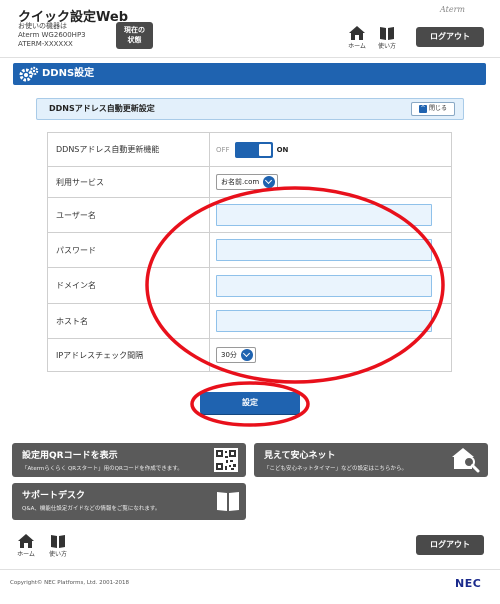 Image resolution: width=500 pixels, height=604 pixels. Describe the element at coordinates (54, 496) in the screenshot. I see `support-tile-title: サポートデスク` at that location.